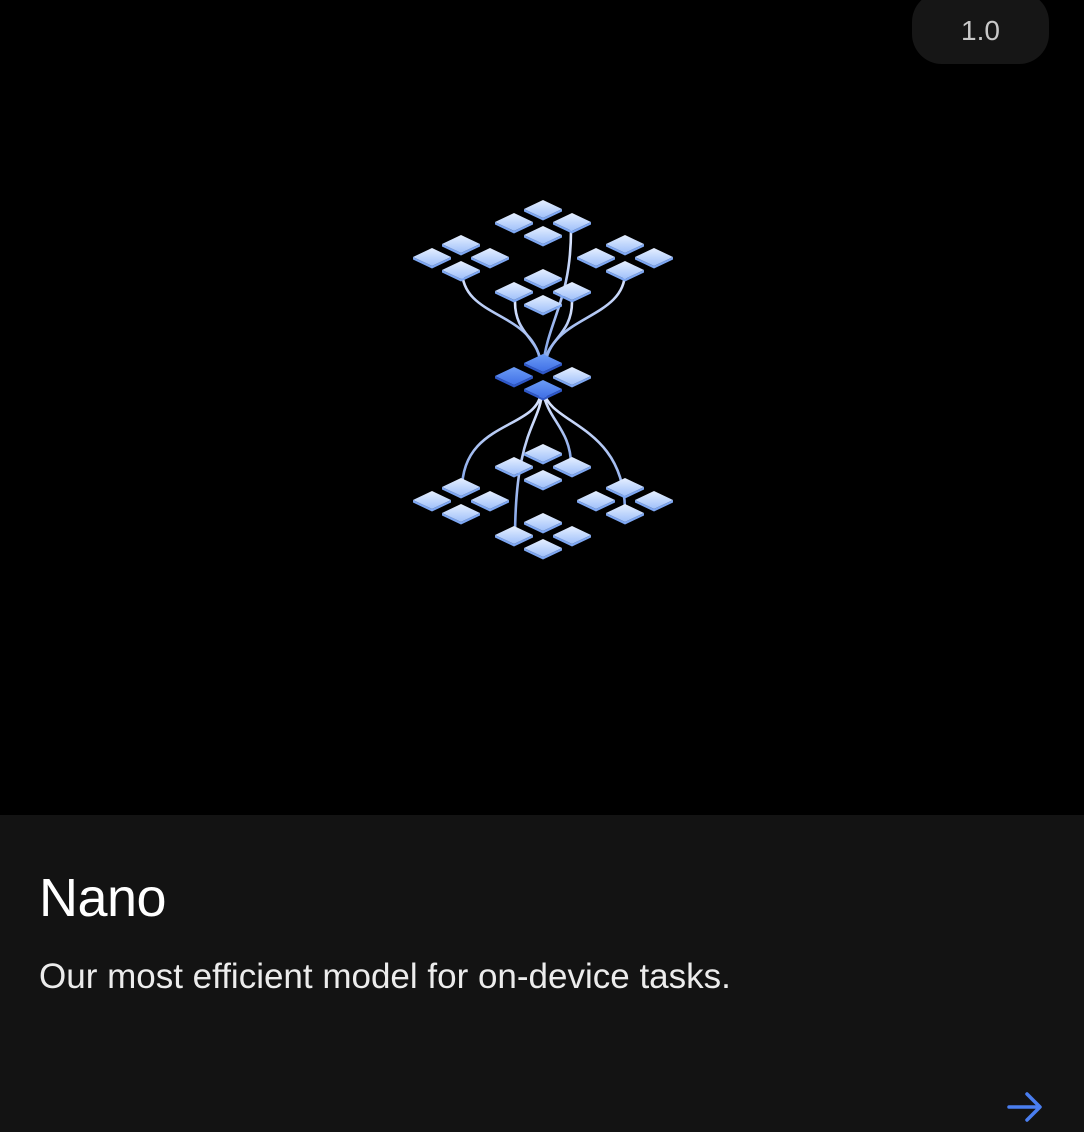 This screenshot has height=1132, width=1084. I want to click on model-network-icon, so click(545, 380).